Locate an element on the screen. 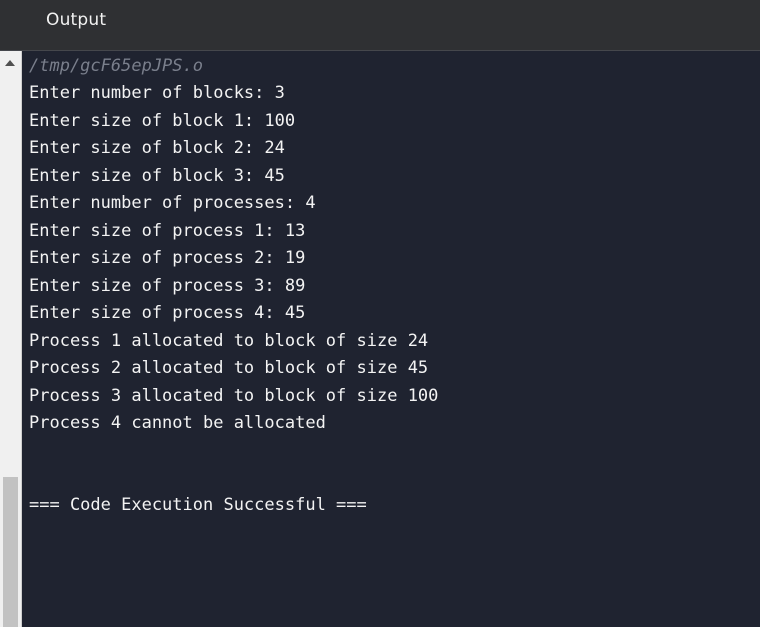 Image resolution: width=760 pixels, height=627 pixels. console-line: Enter size of process 4: 45 is located at coordinates (167, 313).